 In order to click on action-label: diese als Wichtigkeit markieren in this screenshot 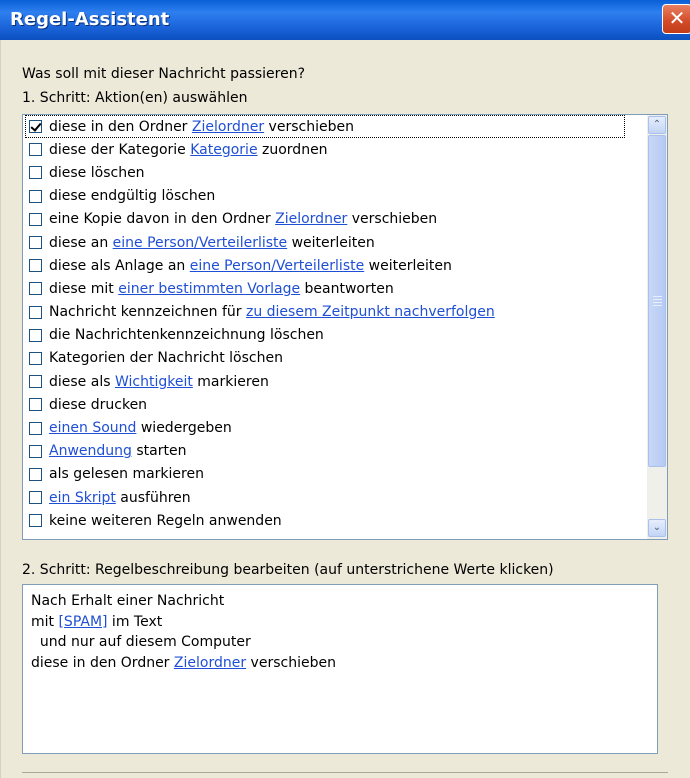, I will do `click(159, 382)`.